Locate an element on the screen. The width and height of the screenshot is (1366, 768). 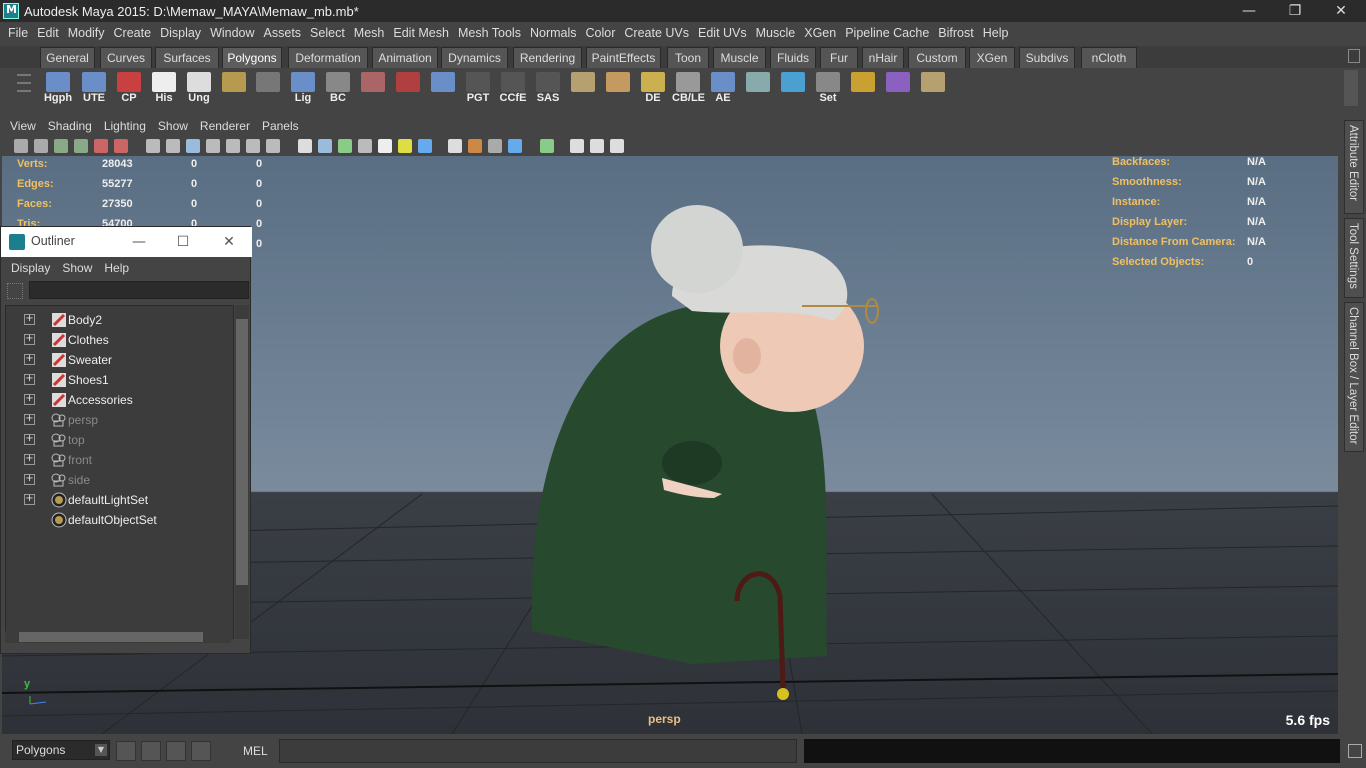
outliner-item-defaultlightset: + defaultLightSet is located at coordinates (119, 500).